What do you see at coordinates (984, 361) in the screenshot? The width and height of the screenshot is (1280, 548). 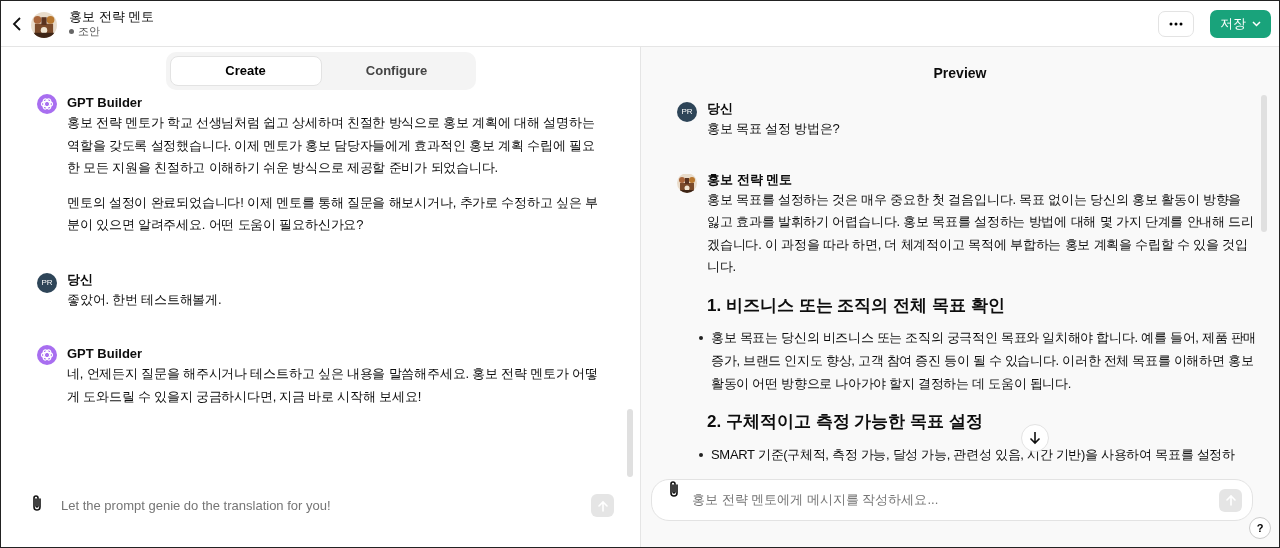 I see `list-item-text: 홍보 목표는 당신의 비즈니스 또는 조직의 궁극적인 목표와 일치해야 합니다. 예를 들어, 제품 판매 증가, 브랜드 인지도 향상, 고객 참여 증진 등이 될 수 있습니다. 이러한 전체 목표를 이해하면 홍보 활동이 어떤 방향으로 나아가야 할지 결정하는 데 도움이 됩니다.` at bounding box center [984, 361].